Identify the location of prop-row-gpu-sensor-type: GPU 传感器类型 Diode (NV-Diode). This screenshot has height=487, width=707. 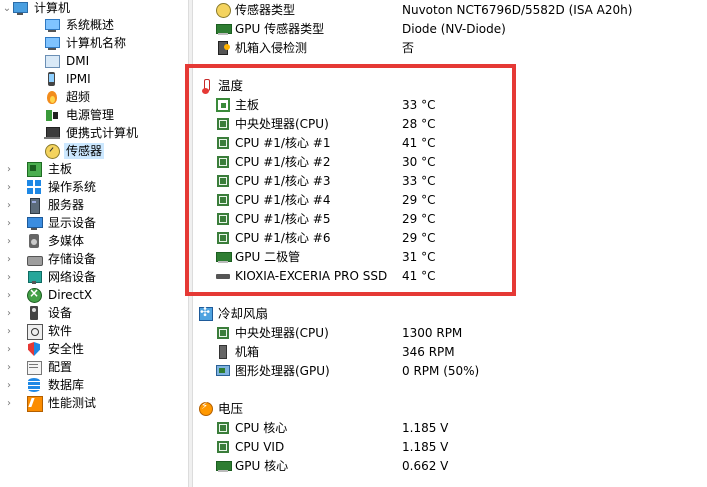
(360, 28).